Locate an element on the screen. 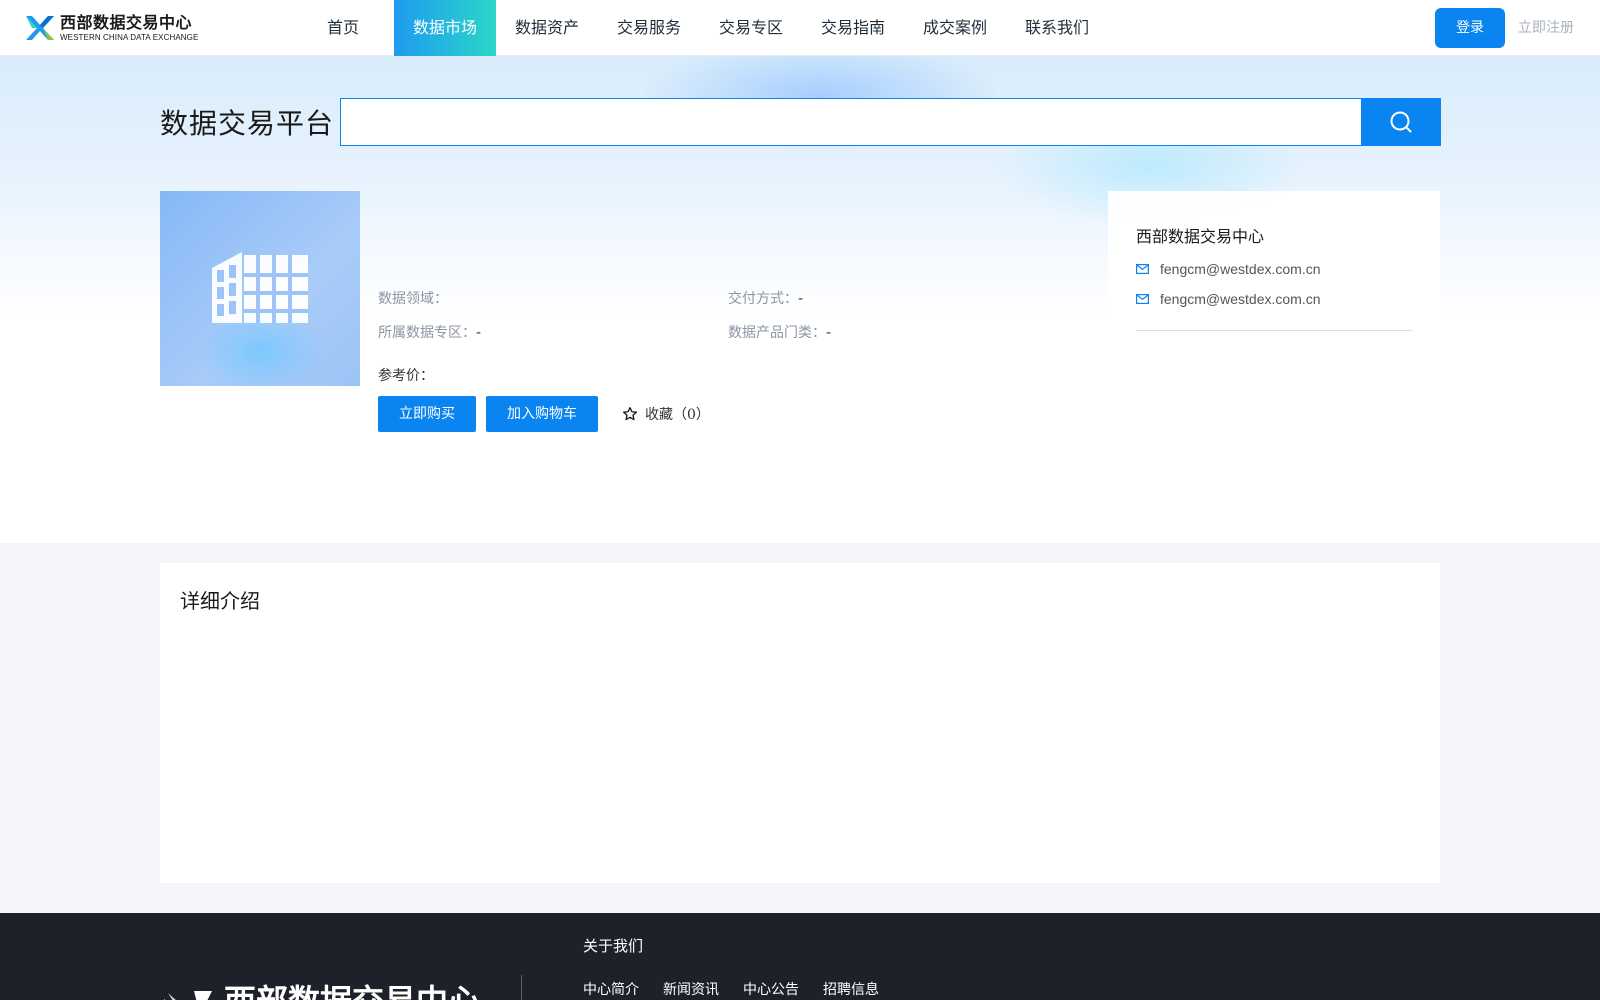  footer-links: 中心简介 新闻资讯 中心公告 招聘信息 is located at coordinates (743, 989).